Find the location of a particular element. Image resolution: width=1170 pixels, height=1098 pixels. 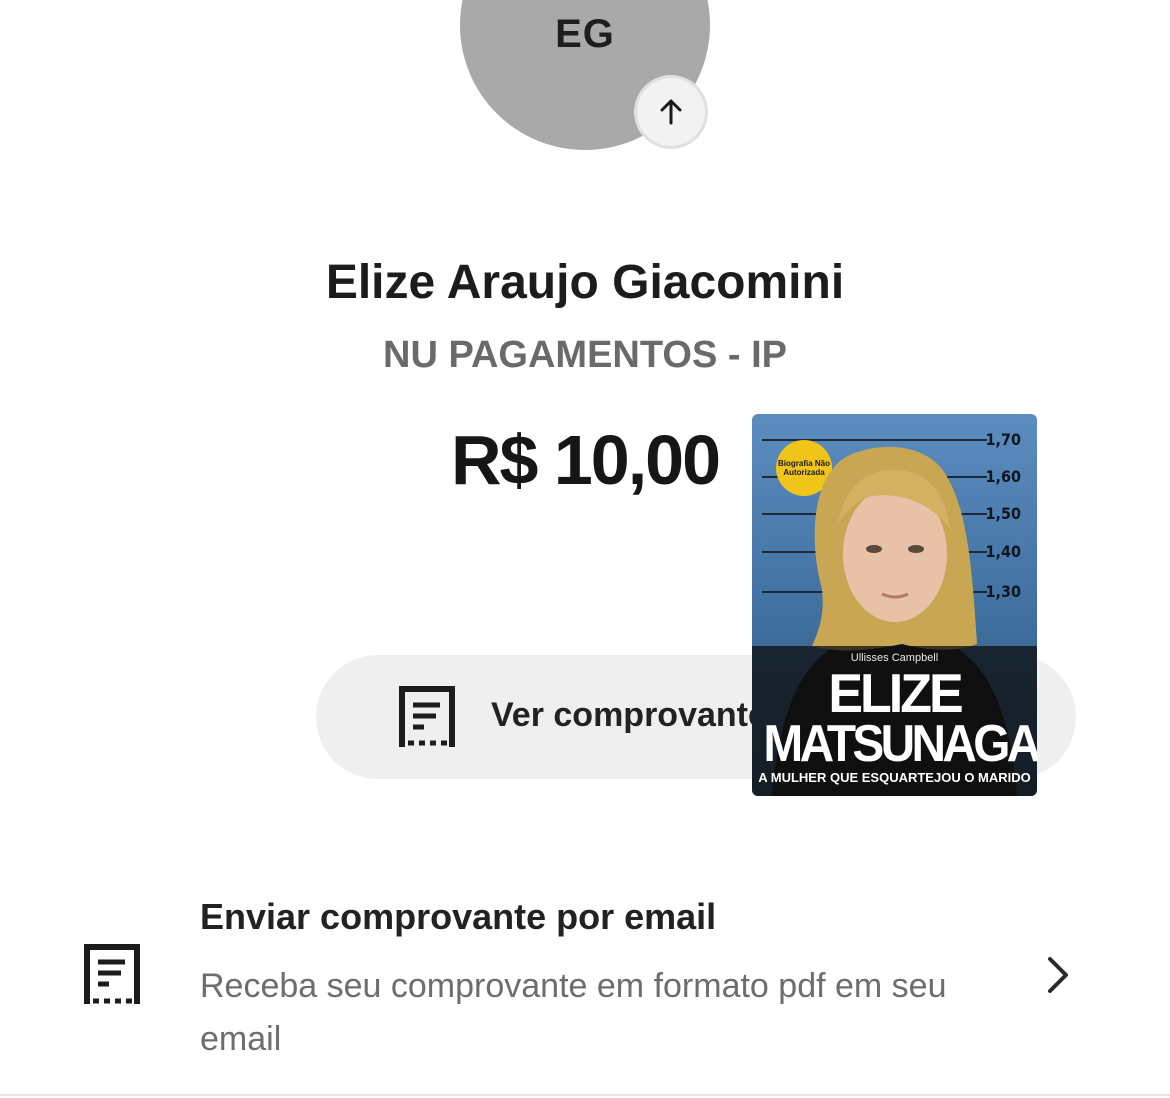

recipient-institution: NU PAGAMENTOS - IP is located at coordinates (585, 355).